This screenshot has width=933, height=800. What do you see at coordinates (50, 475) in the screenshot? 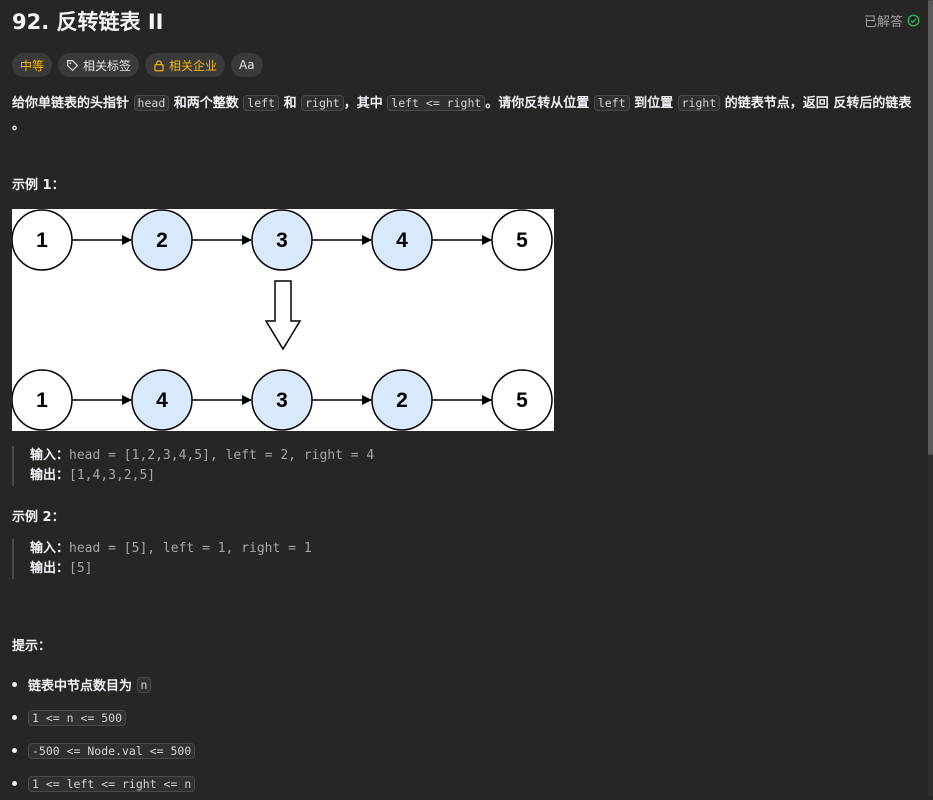
I see `example1-output-label: 输出：` at bounding box center [50, 475].